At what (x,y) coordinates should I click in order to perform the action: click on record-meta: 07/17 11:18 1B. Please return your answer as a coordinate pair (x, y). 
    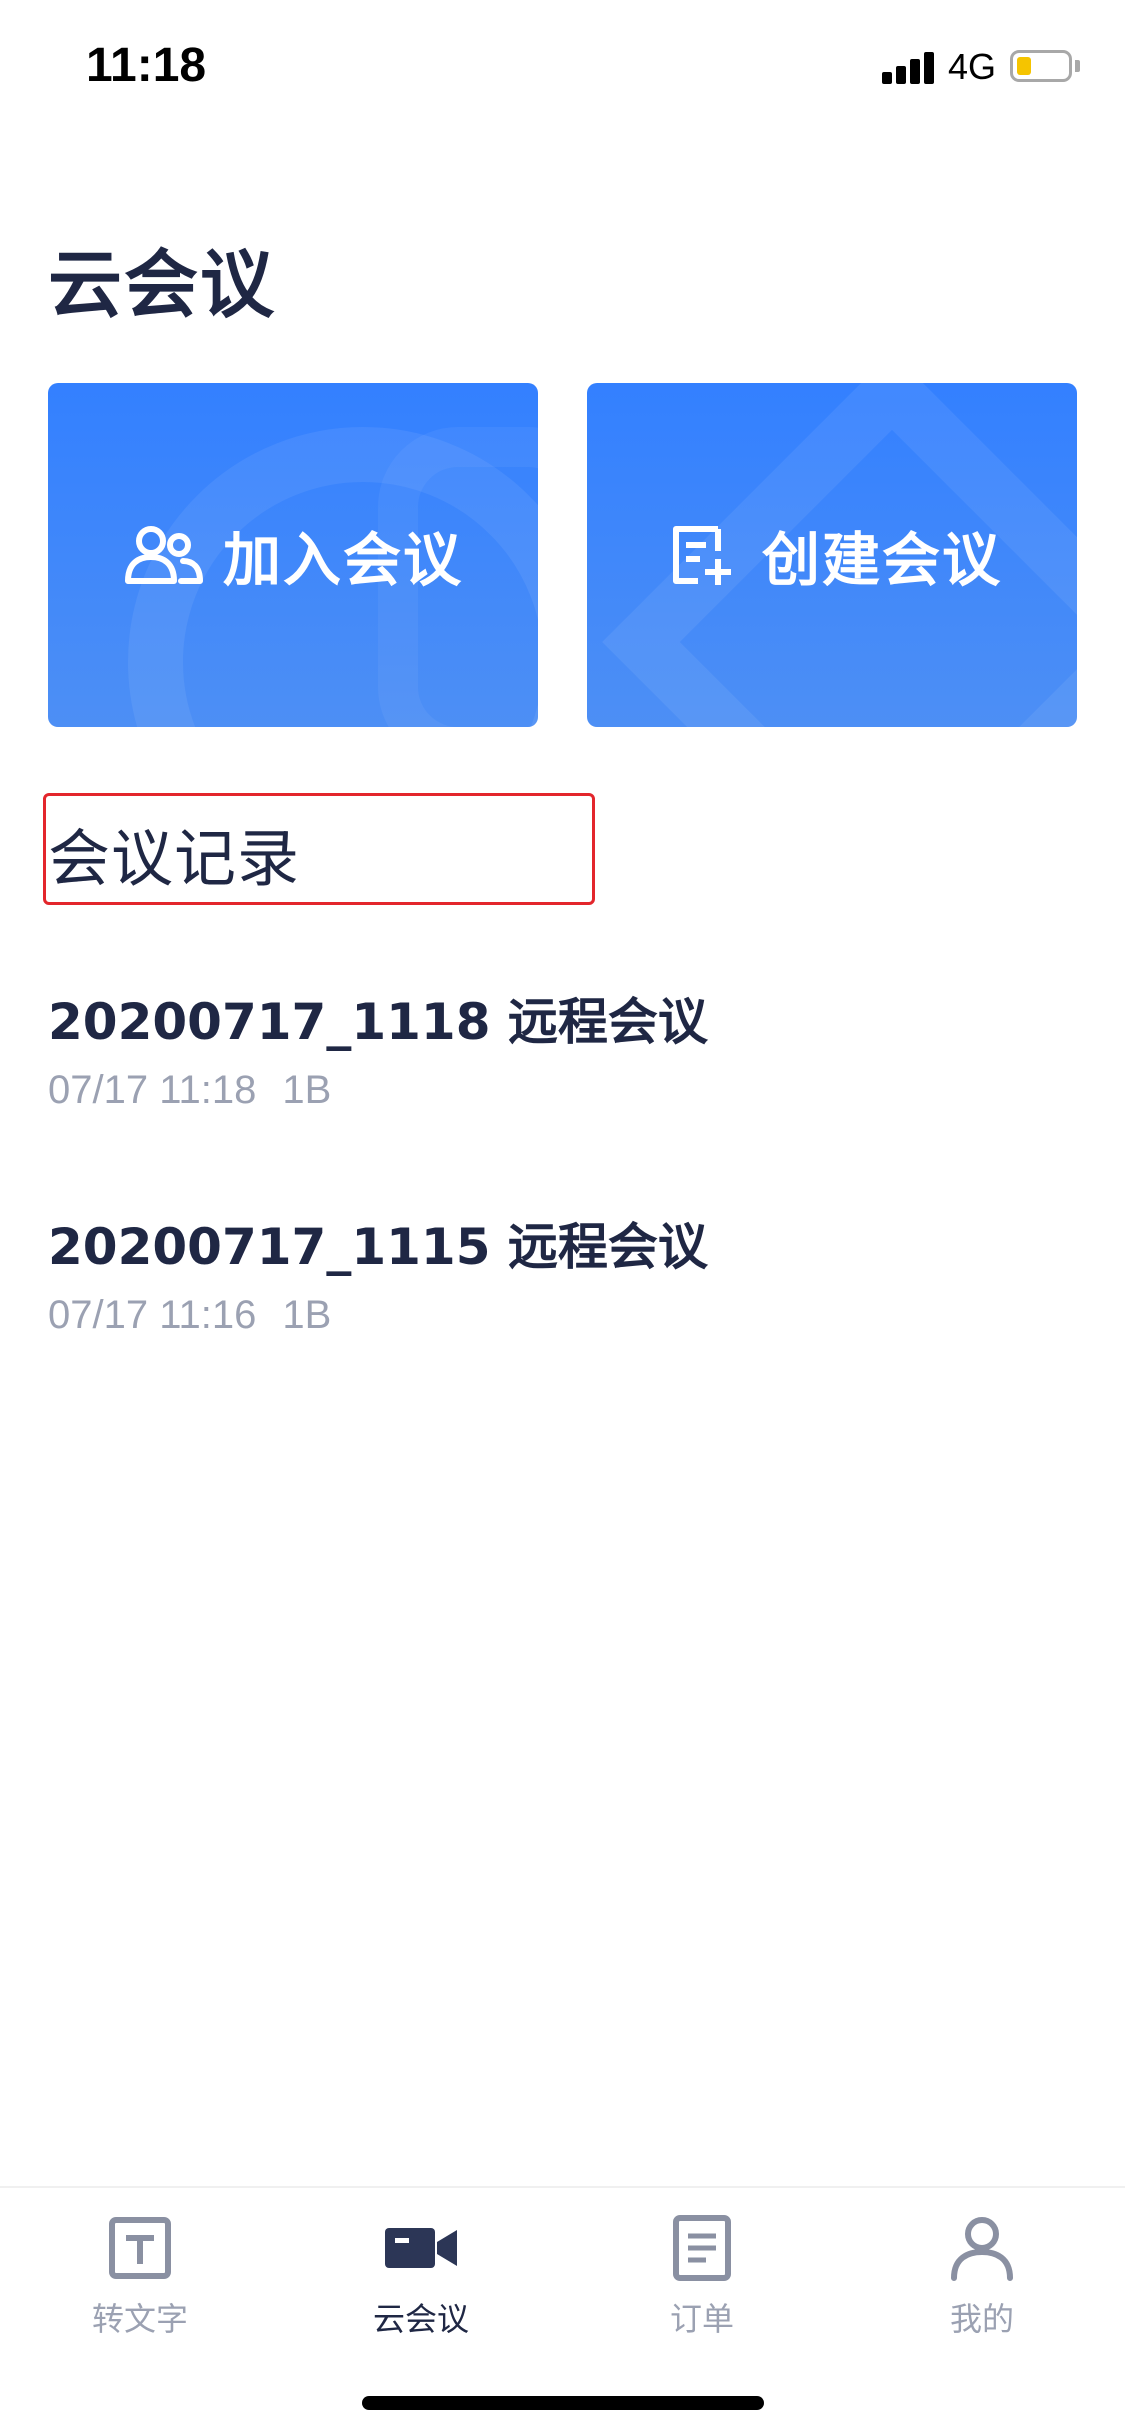
    Looking at the image, I should click on (189, 1090).